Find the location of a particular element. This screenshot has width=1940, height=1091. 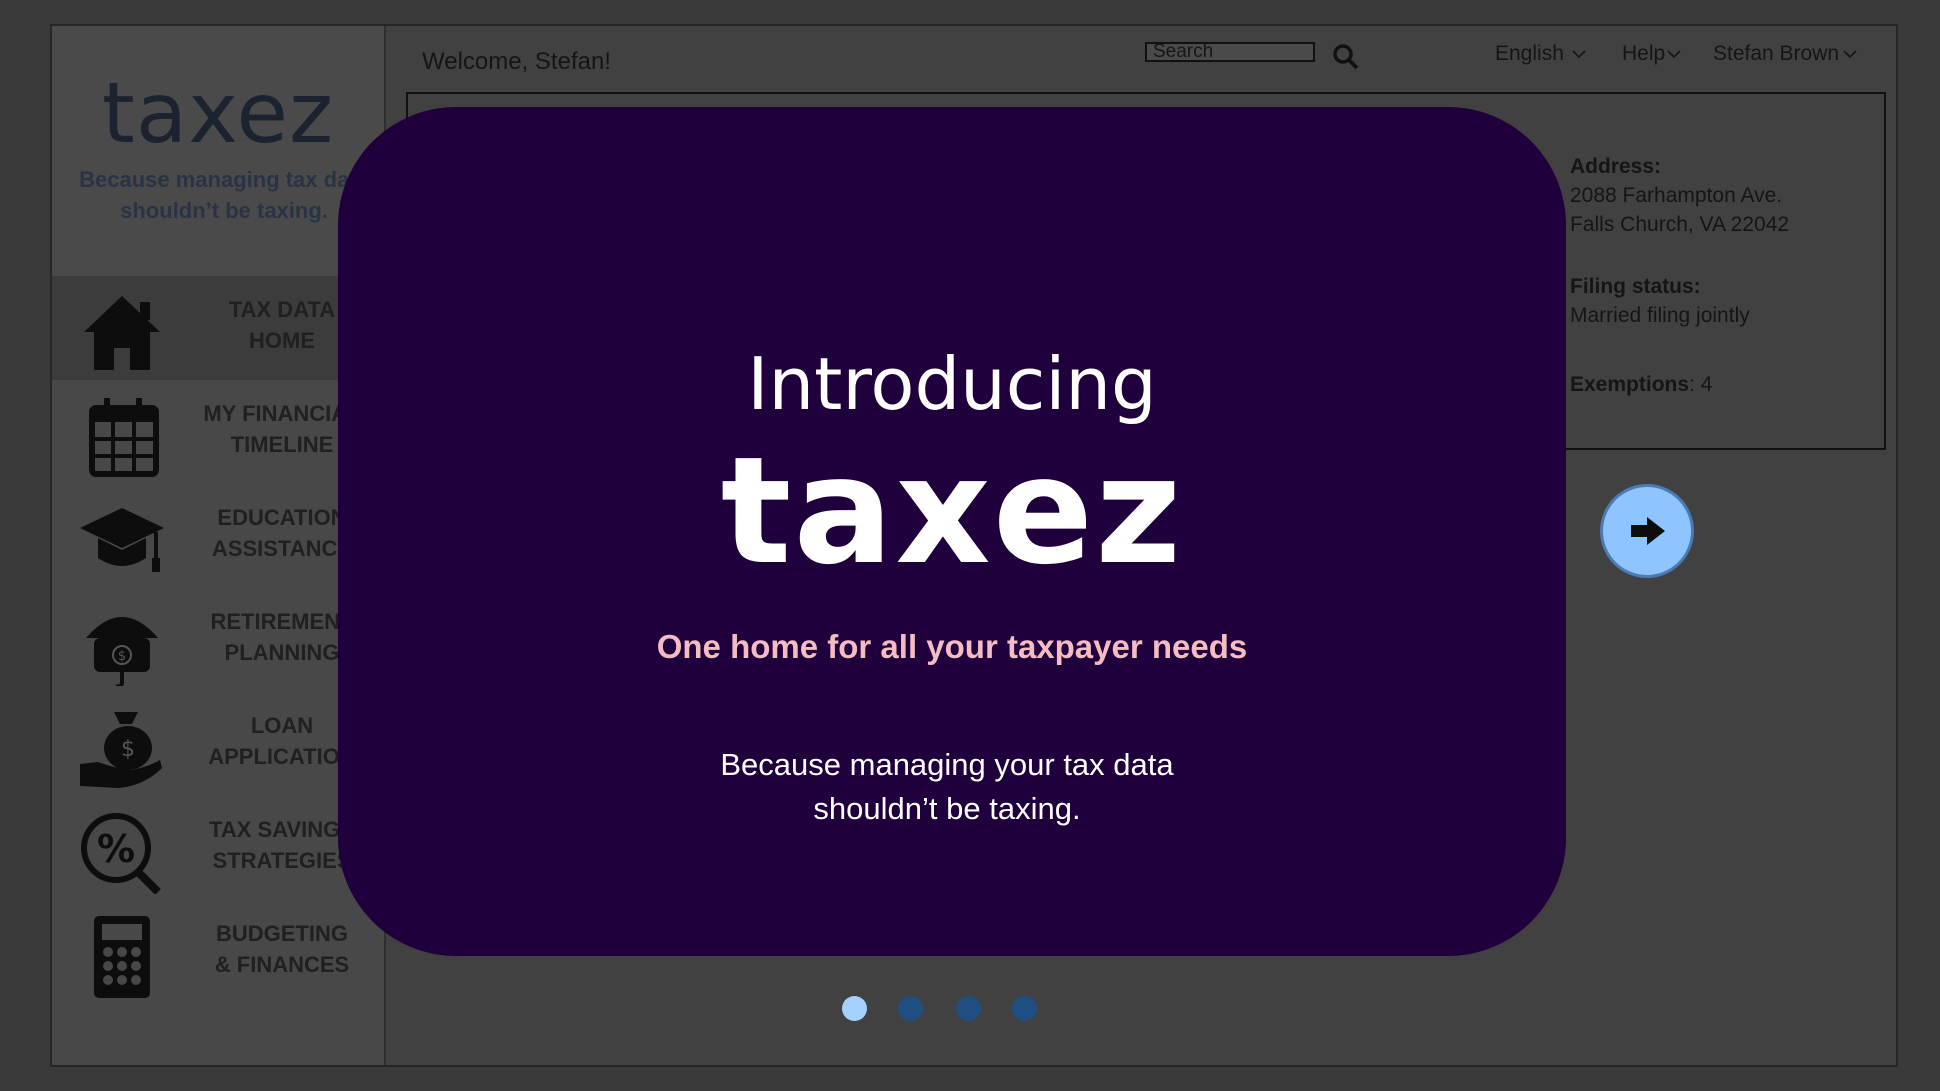

exemptions-block: Exemptions: 4 is located at coordinates (1641, 384).